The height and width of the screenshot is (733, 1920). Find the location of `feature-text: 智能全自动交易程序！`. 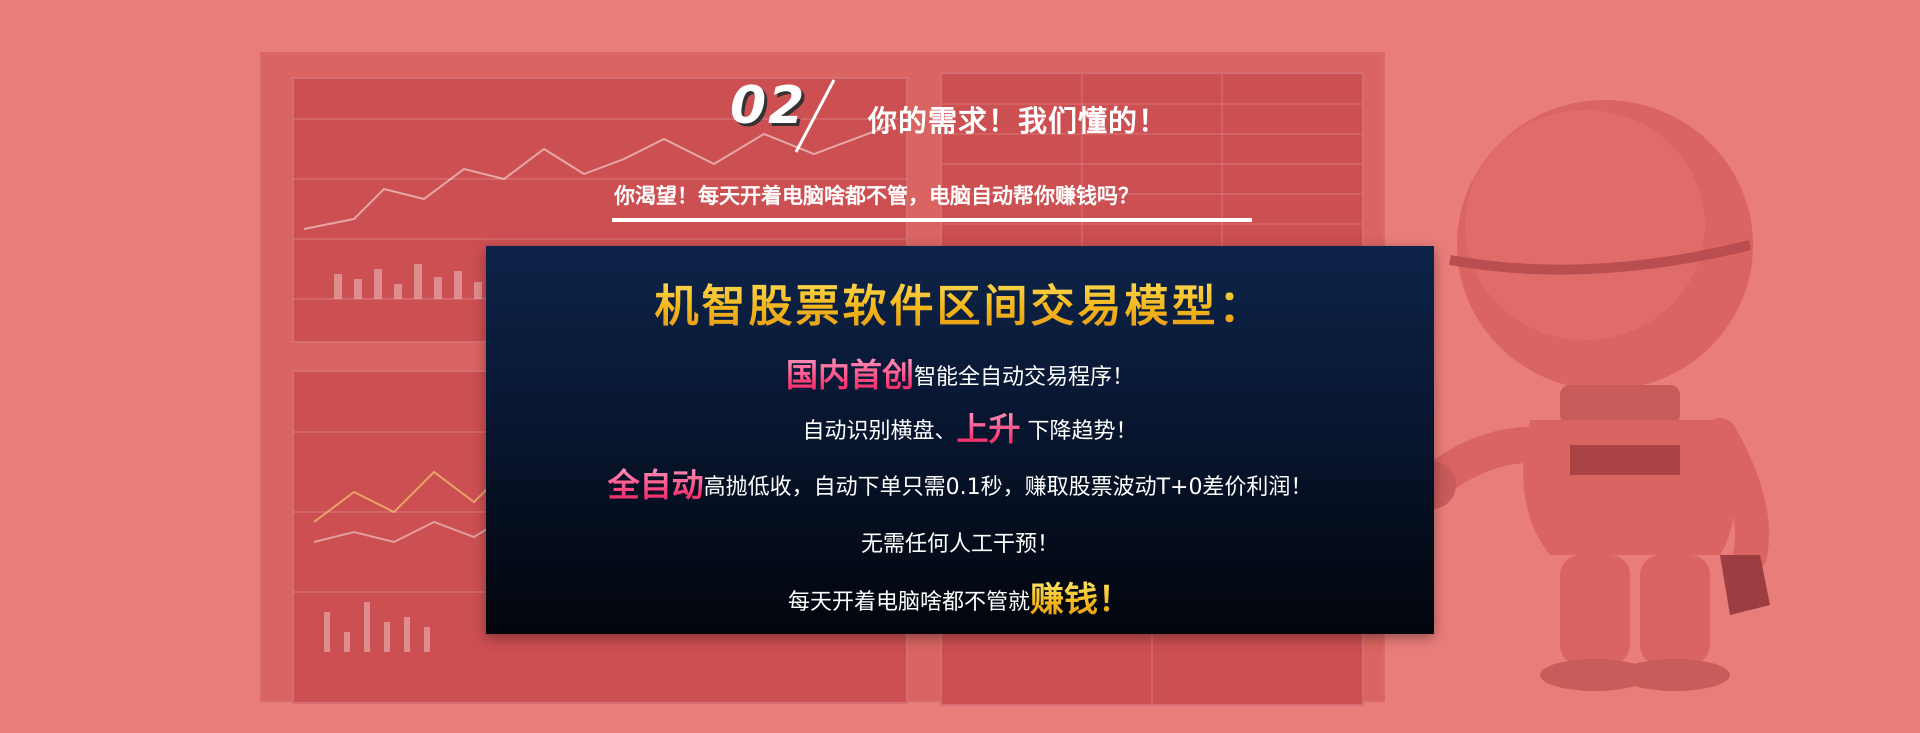

feature-text: 智能全自动交易程序！ is located at coordinates (1024, 377).